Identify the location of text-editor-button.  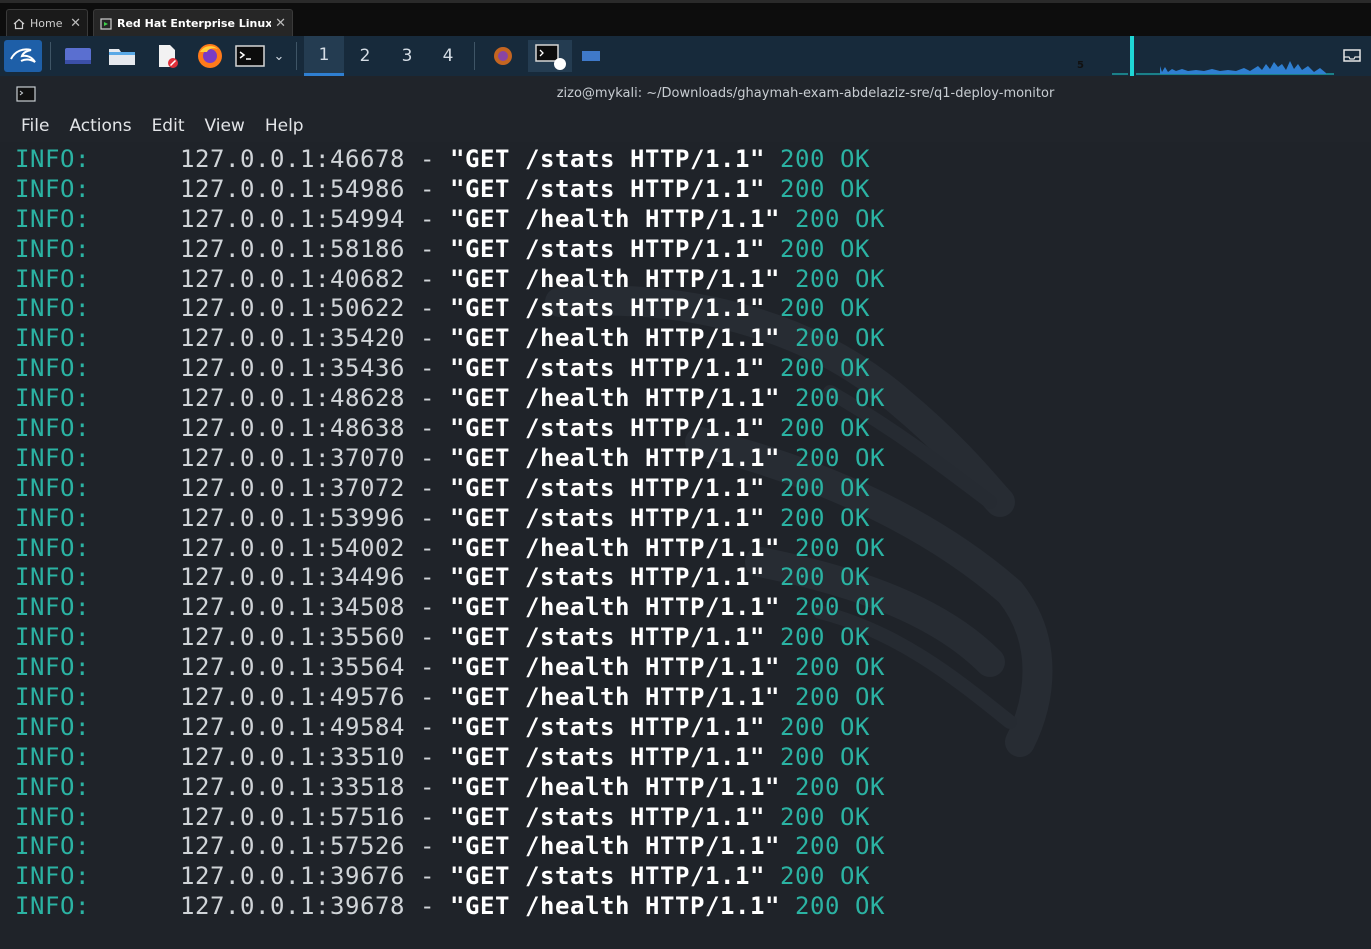
(167, 56).